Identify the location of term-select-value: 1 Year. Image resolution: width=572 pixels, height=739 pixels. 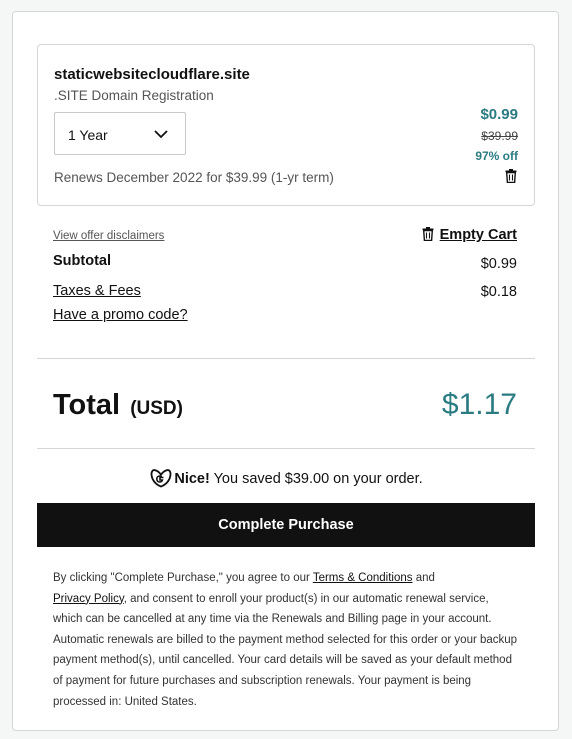
(88, 135).